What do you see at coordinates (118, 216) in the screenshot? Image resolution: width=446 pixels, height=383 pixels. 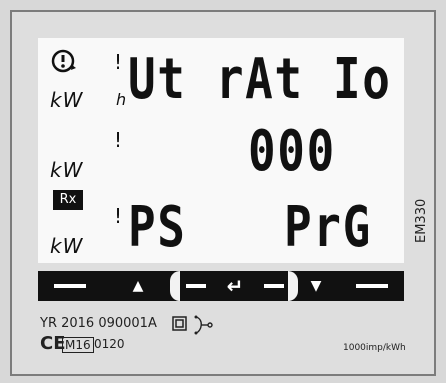 I see `row3-marker: !` at bounding box center [118, 216].